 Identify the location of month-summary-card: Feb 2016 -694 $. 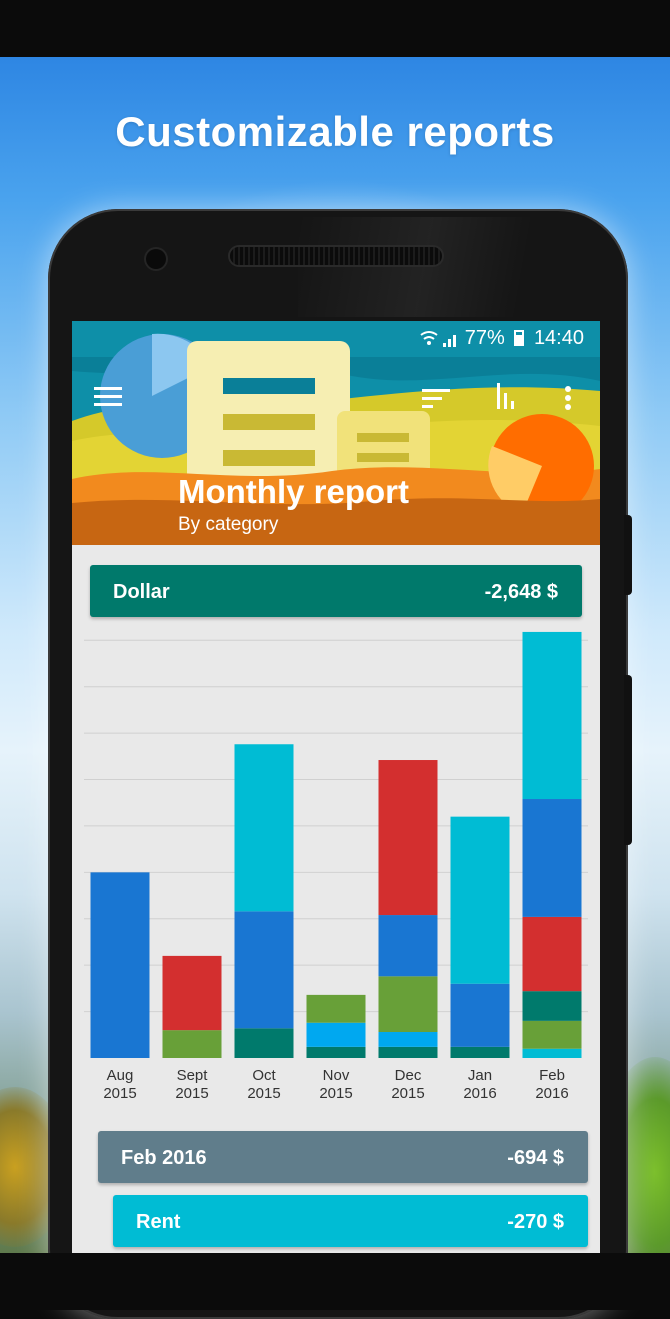
(343, 1157).